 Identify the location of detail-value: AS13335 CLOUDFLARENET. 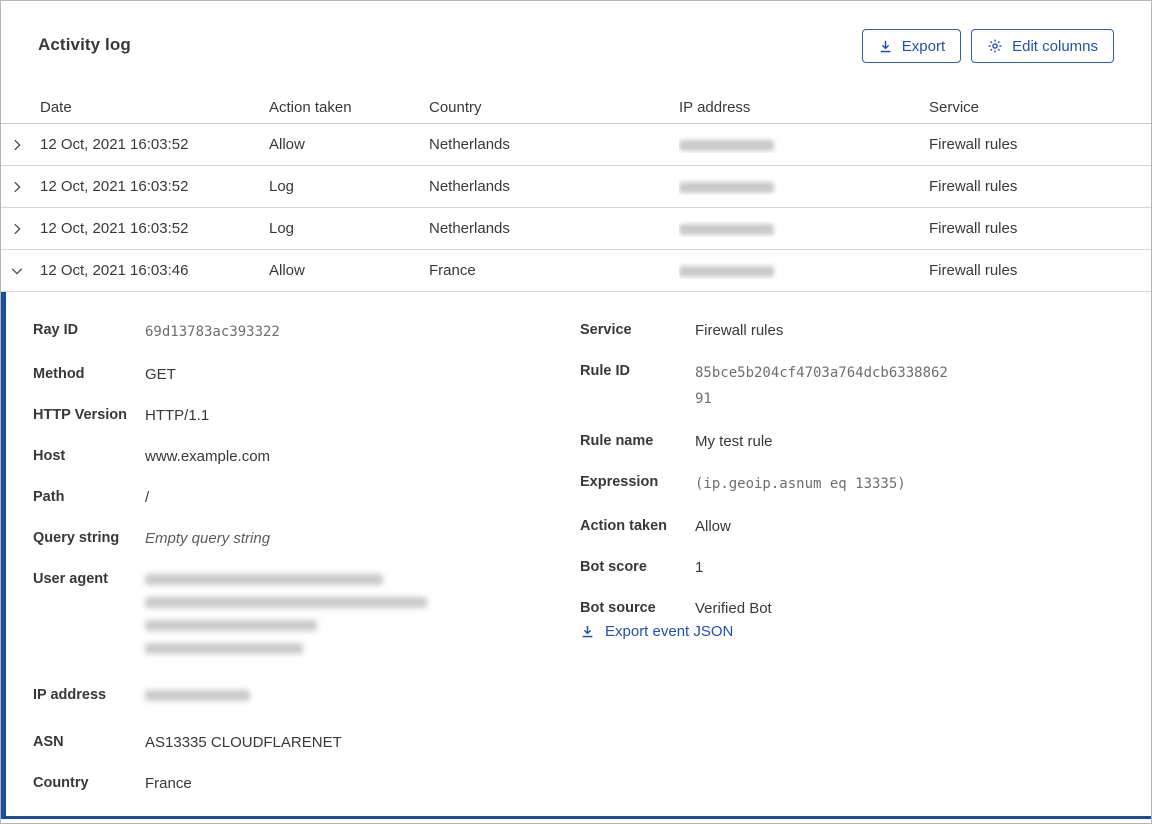
(243, 742).